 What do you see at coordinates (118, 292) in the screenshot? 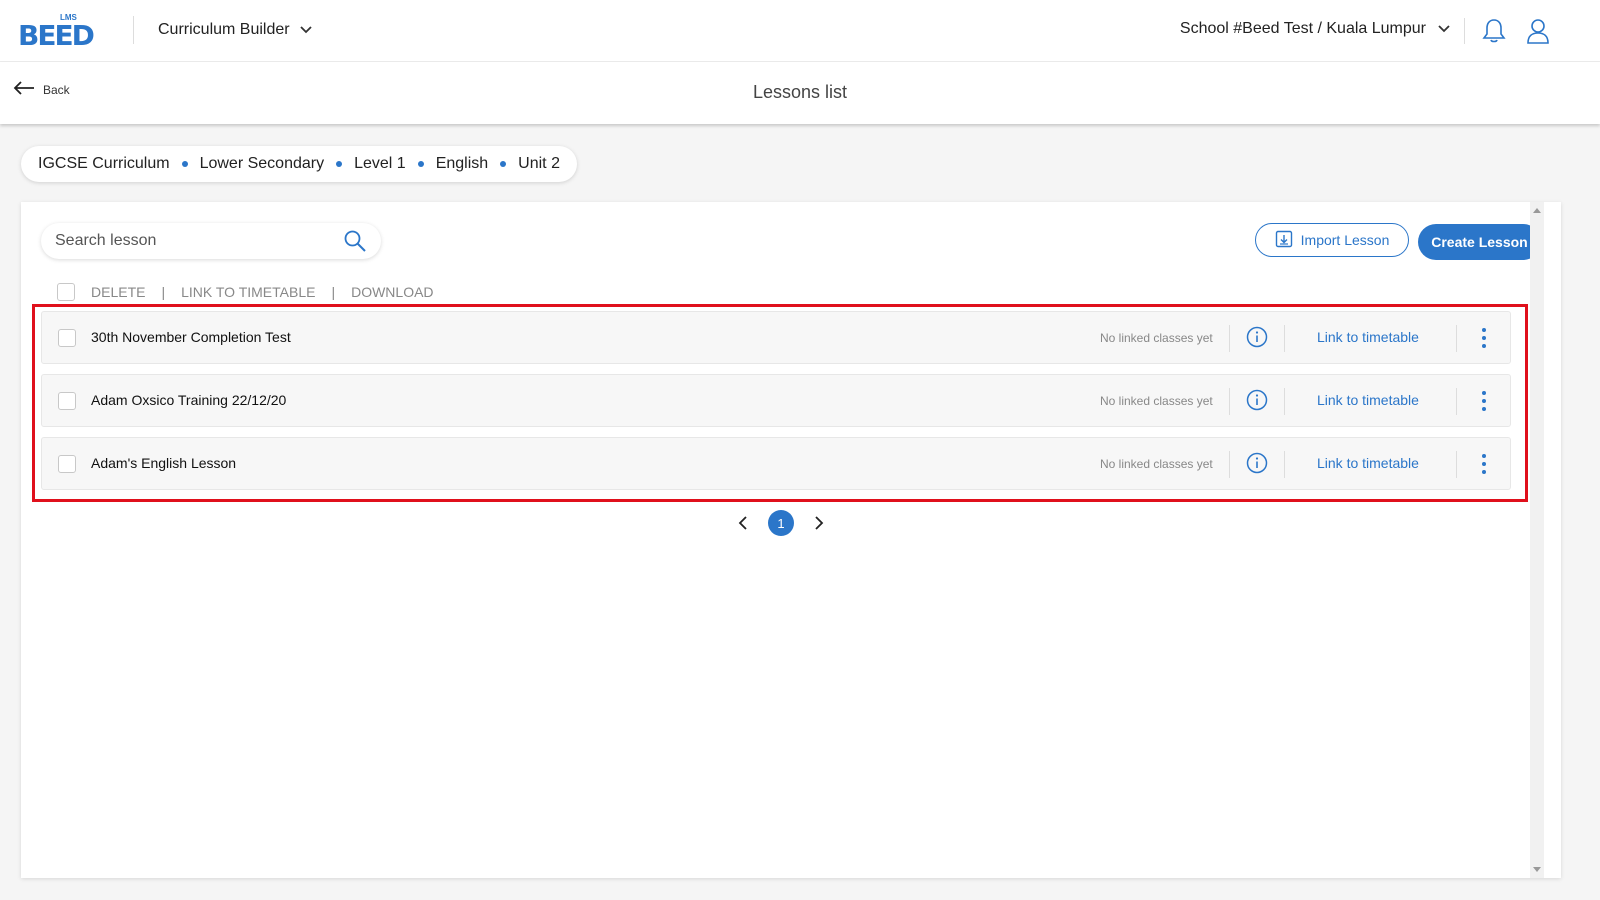
I see `bulk-delete-button: DELETE` at bounding box center [118, 292].